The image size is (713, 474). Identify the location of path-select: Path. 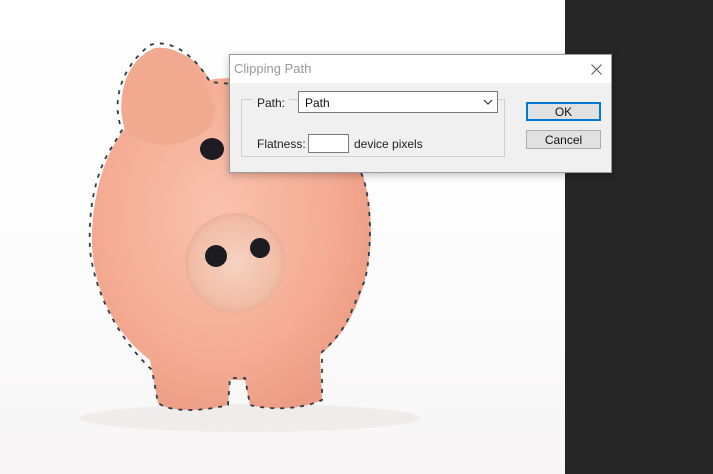
(398, 102).